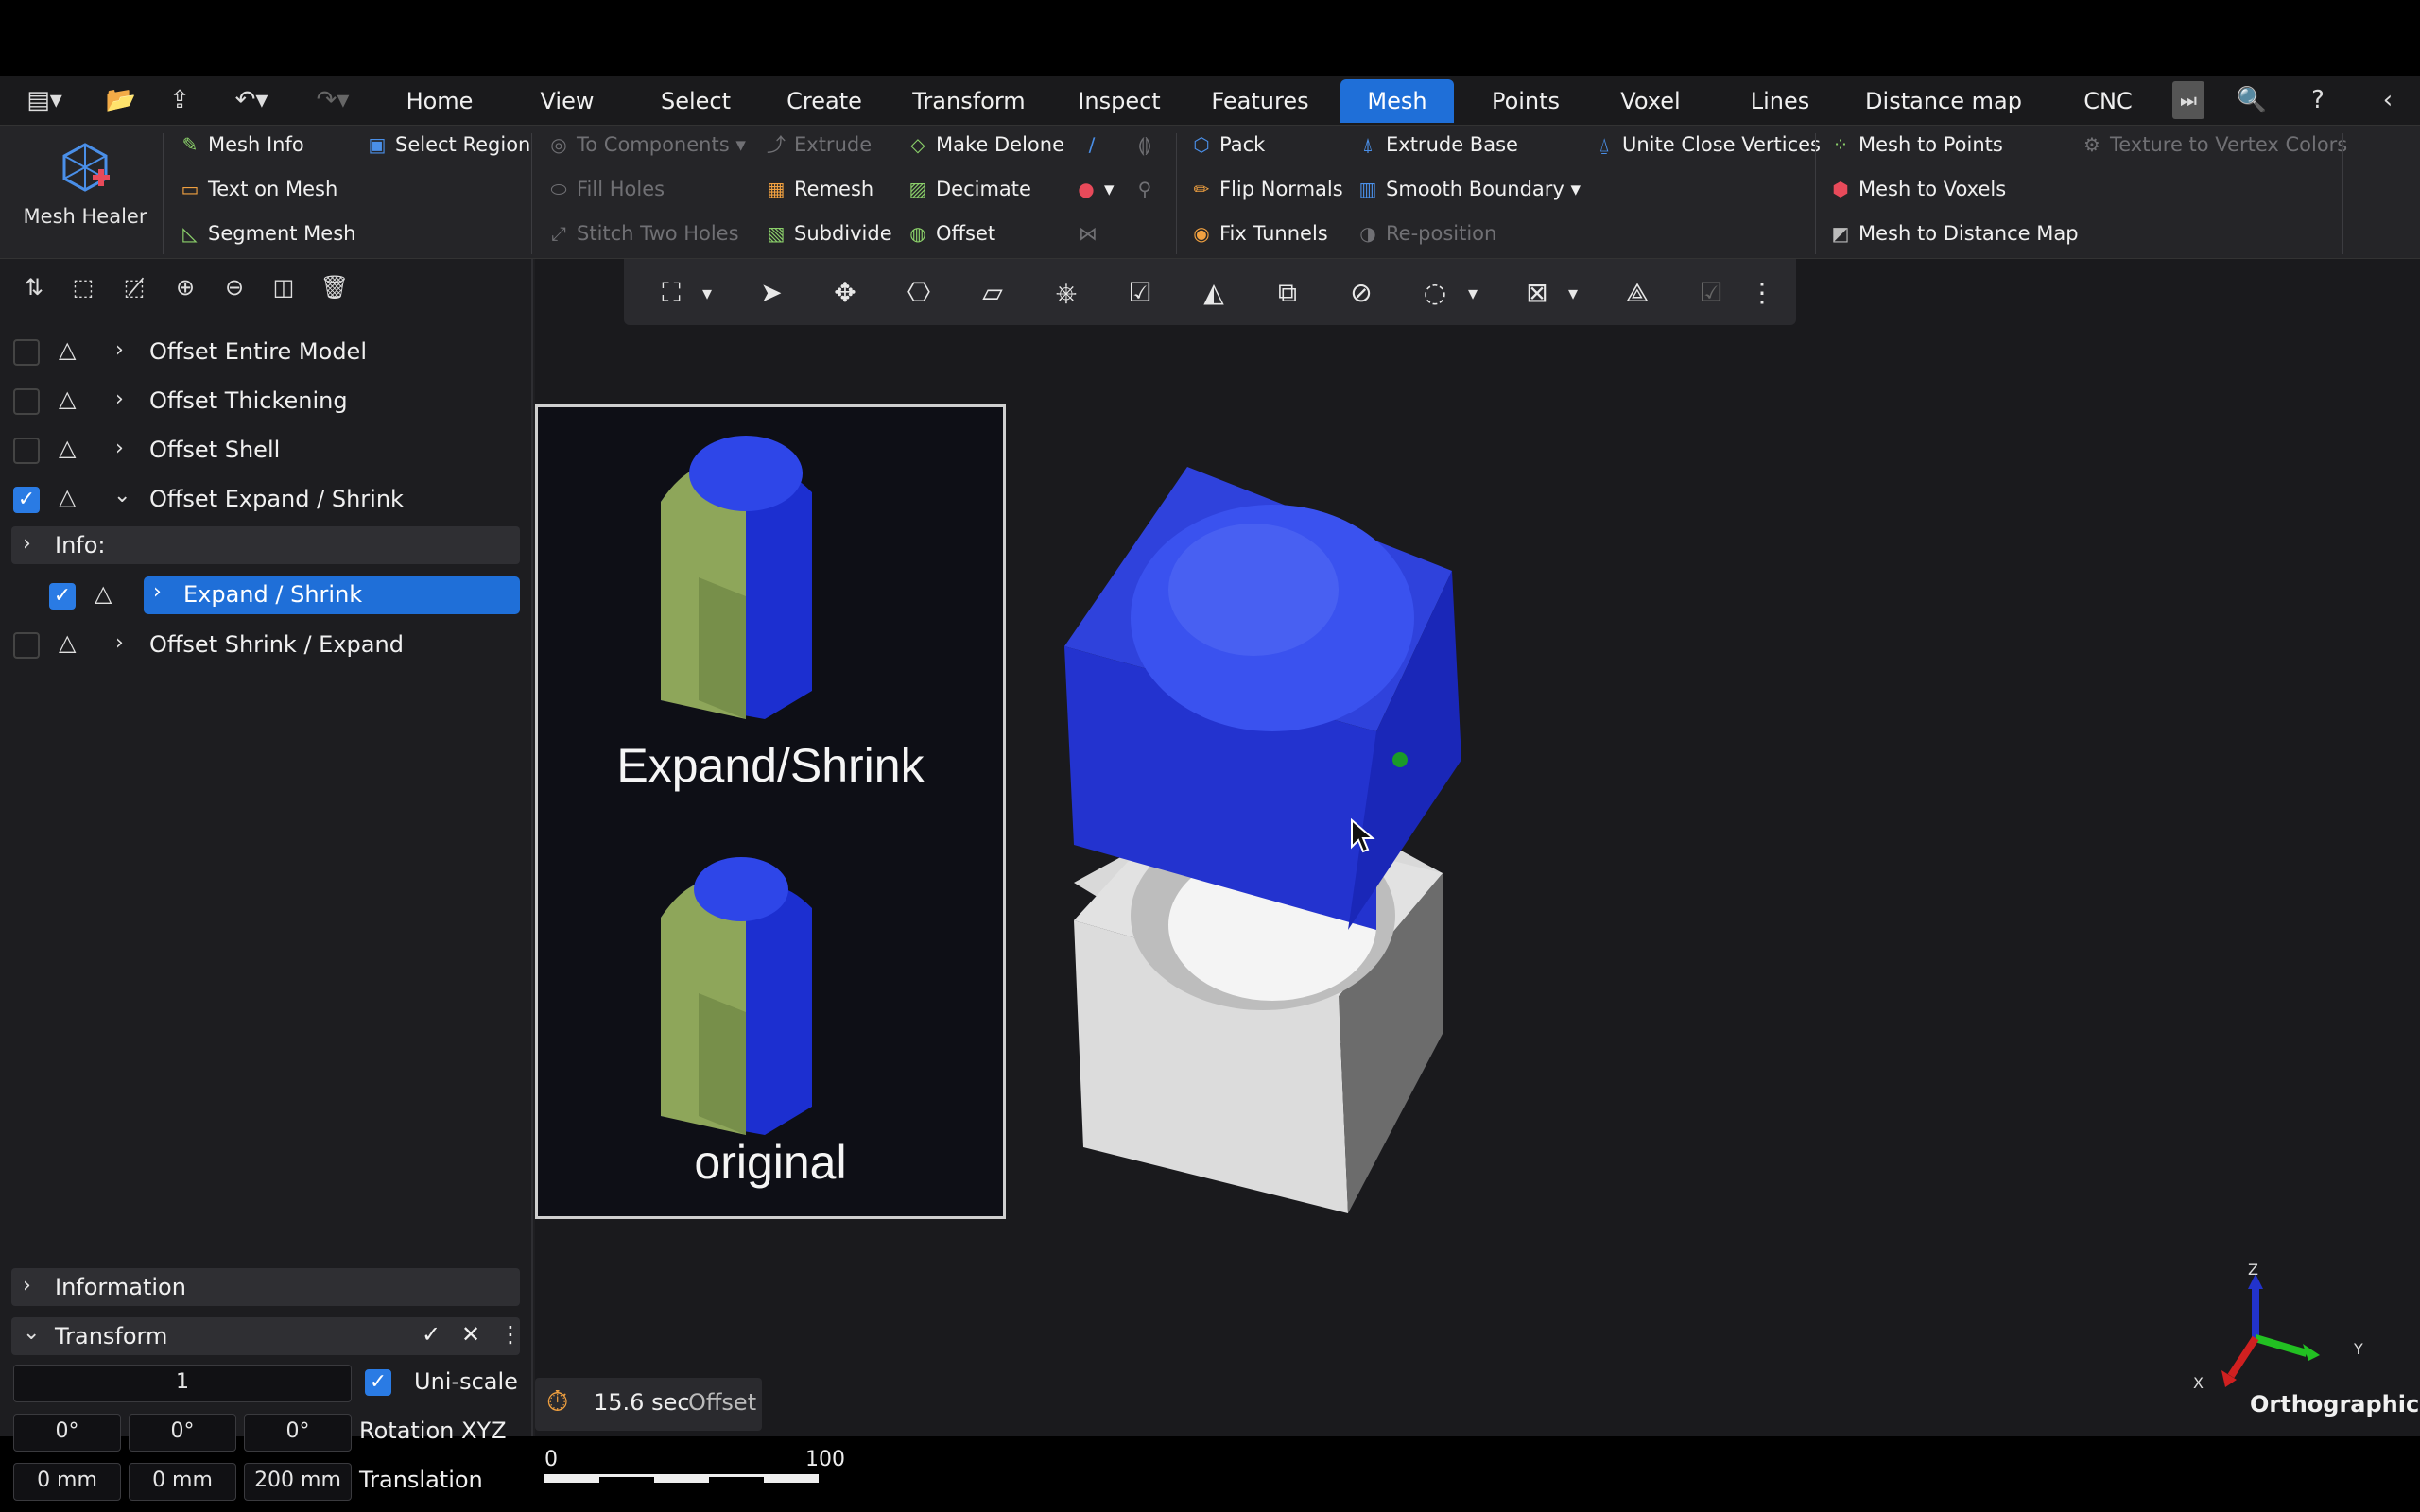 The height and width of the screenshot is (1512, 2420). What do you see at coordinates (121, 100) in the screenshot?
I see `open-folder-icon: 📂` at bounding box center [121, 100].